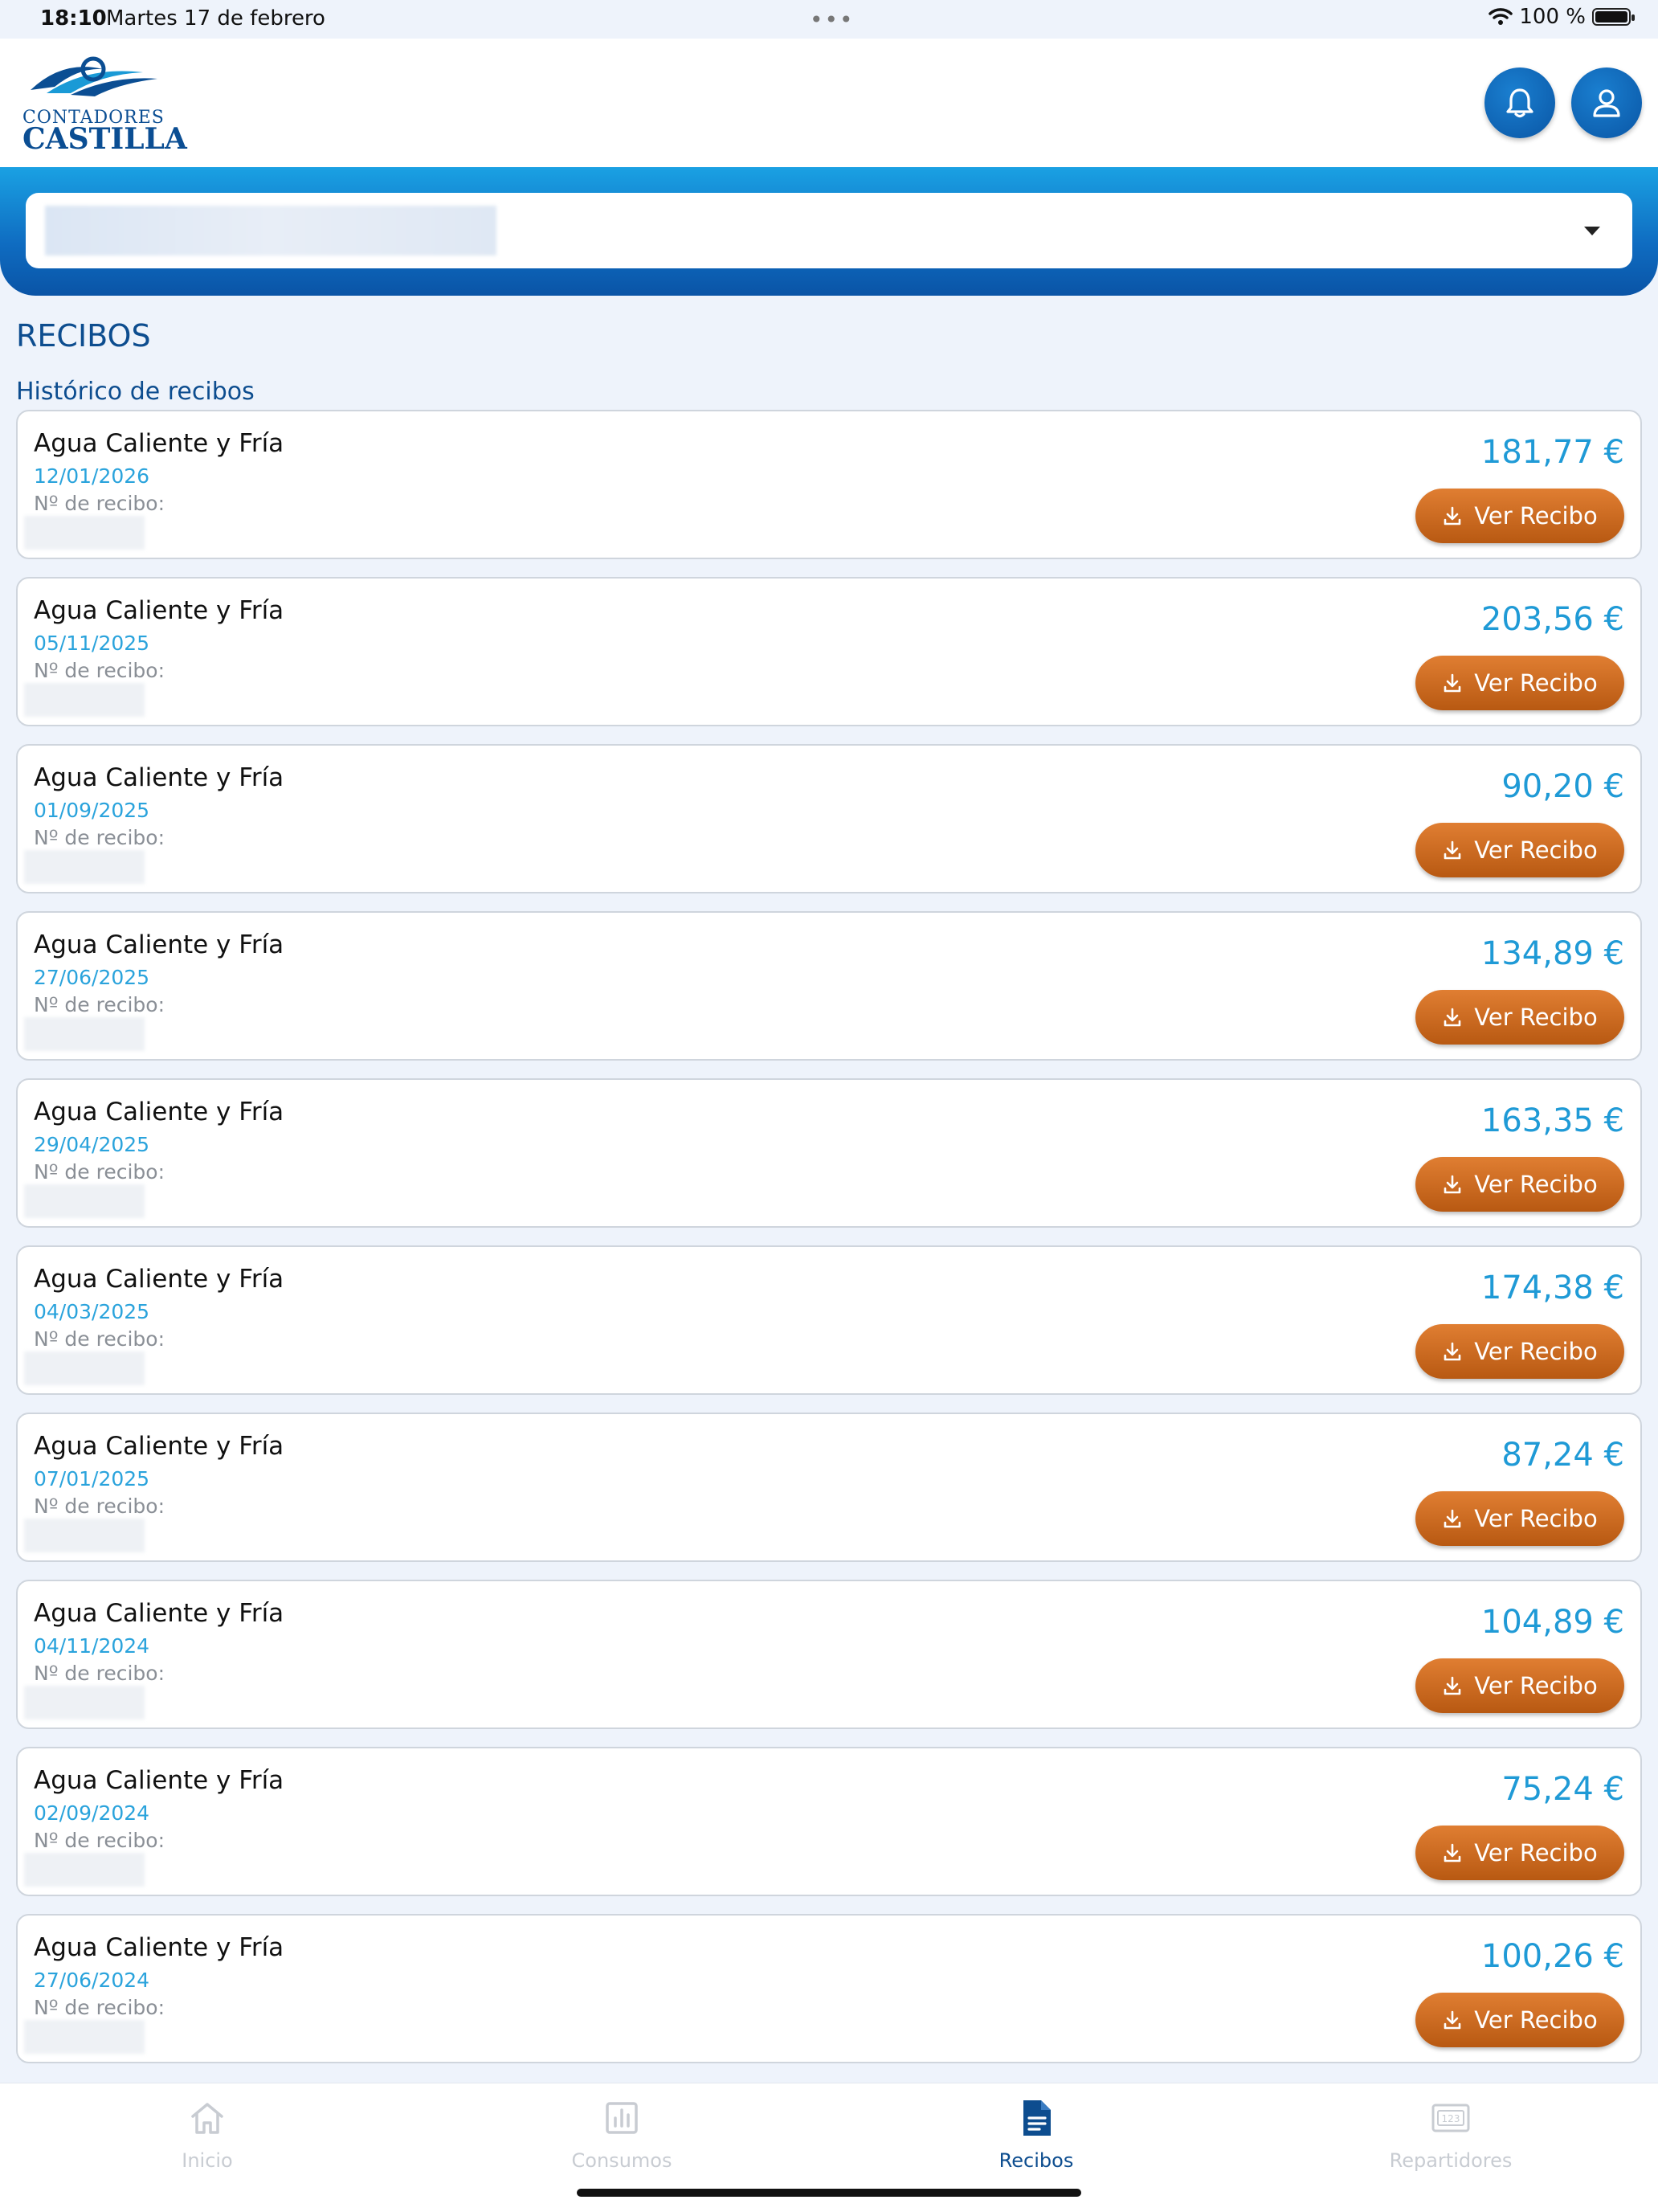  What do you see at coordinates (92, 1145) in the screenshot?
I see `receipt-date: 29/04/2025` at bounding box center [92, 1145].